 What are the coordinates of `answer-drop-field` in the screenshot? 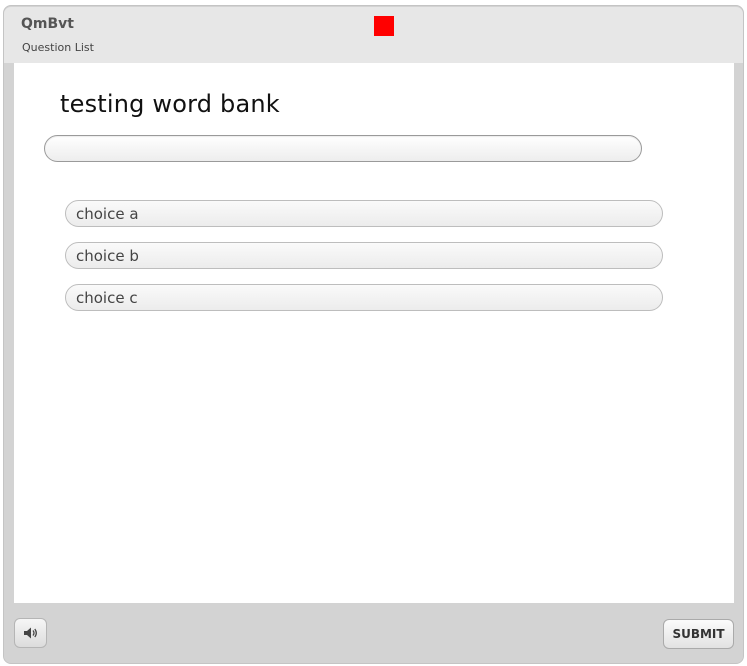 It's located at (343, 148).